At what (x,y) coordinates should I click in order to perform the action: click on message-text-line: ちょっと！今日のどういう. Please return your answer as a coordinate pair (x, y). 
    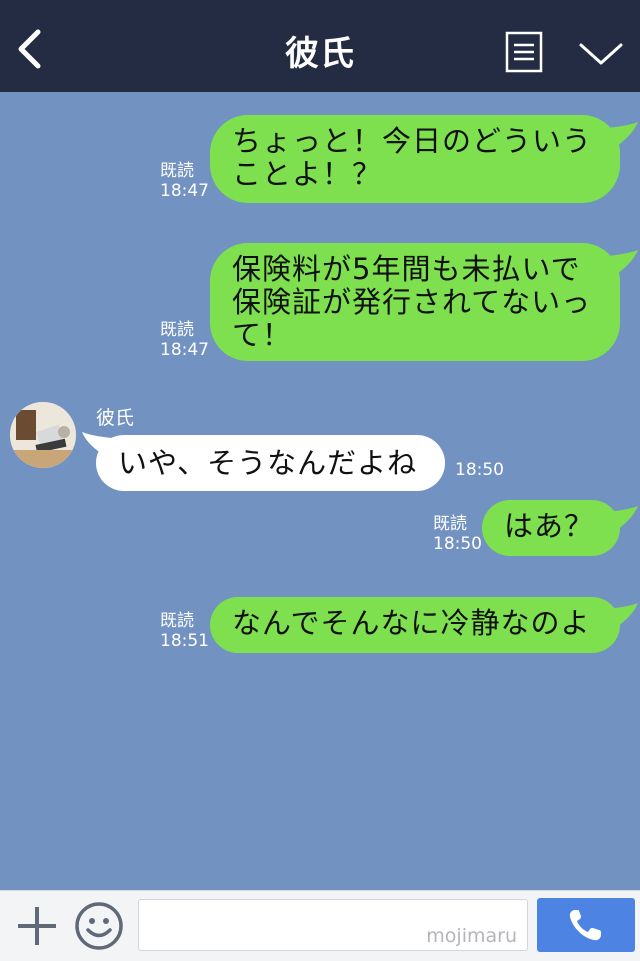
    Looking at the image, I should click on (412, 141).